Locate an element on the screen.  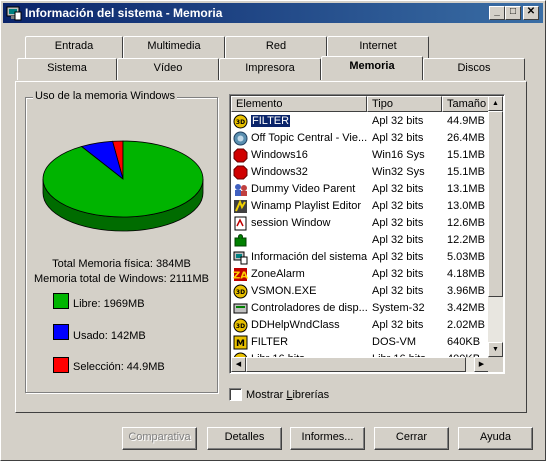
tab-red: Red is located at coordinates (276, 47).